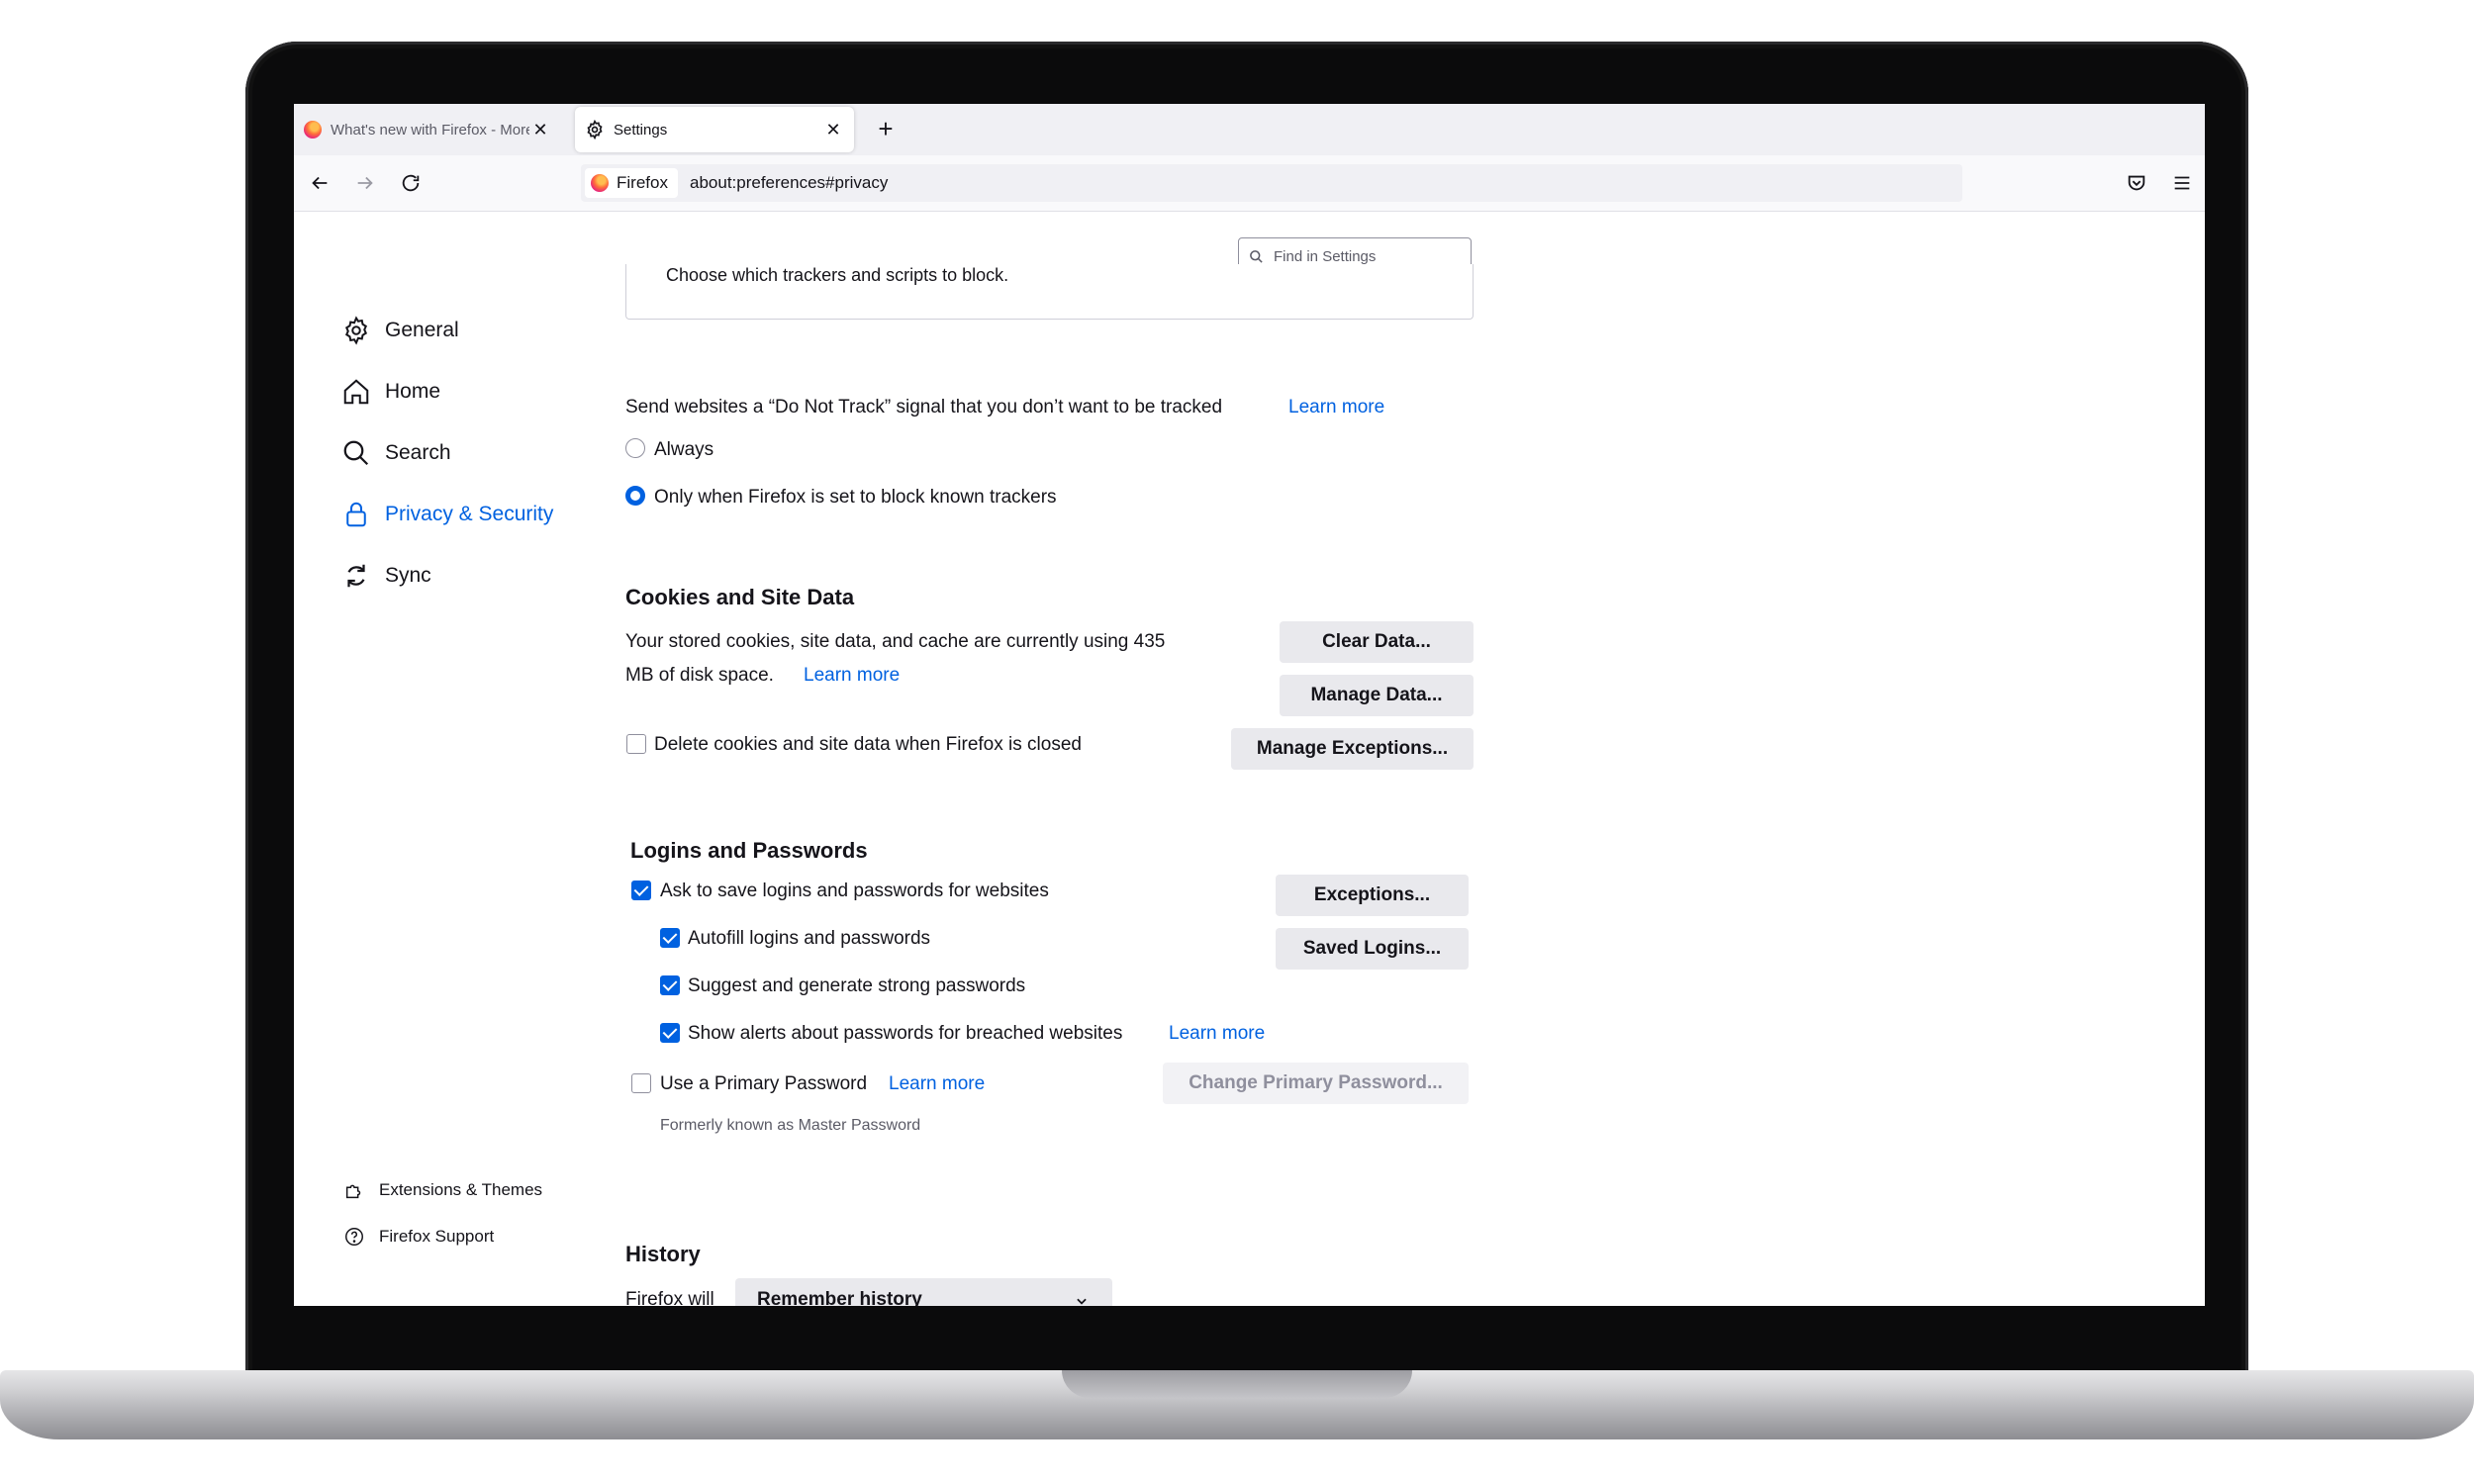 The width and height of the screenshot is (2474, 1484). Describe the element at coordinates (353, 1191) in the screenshot. I see `puzzle-icon` at that location.